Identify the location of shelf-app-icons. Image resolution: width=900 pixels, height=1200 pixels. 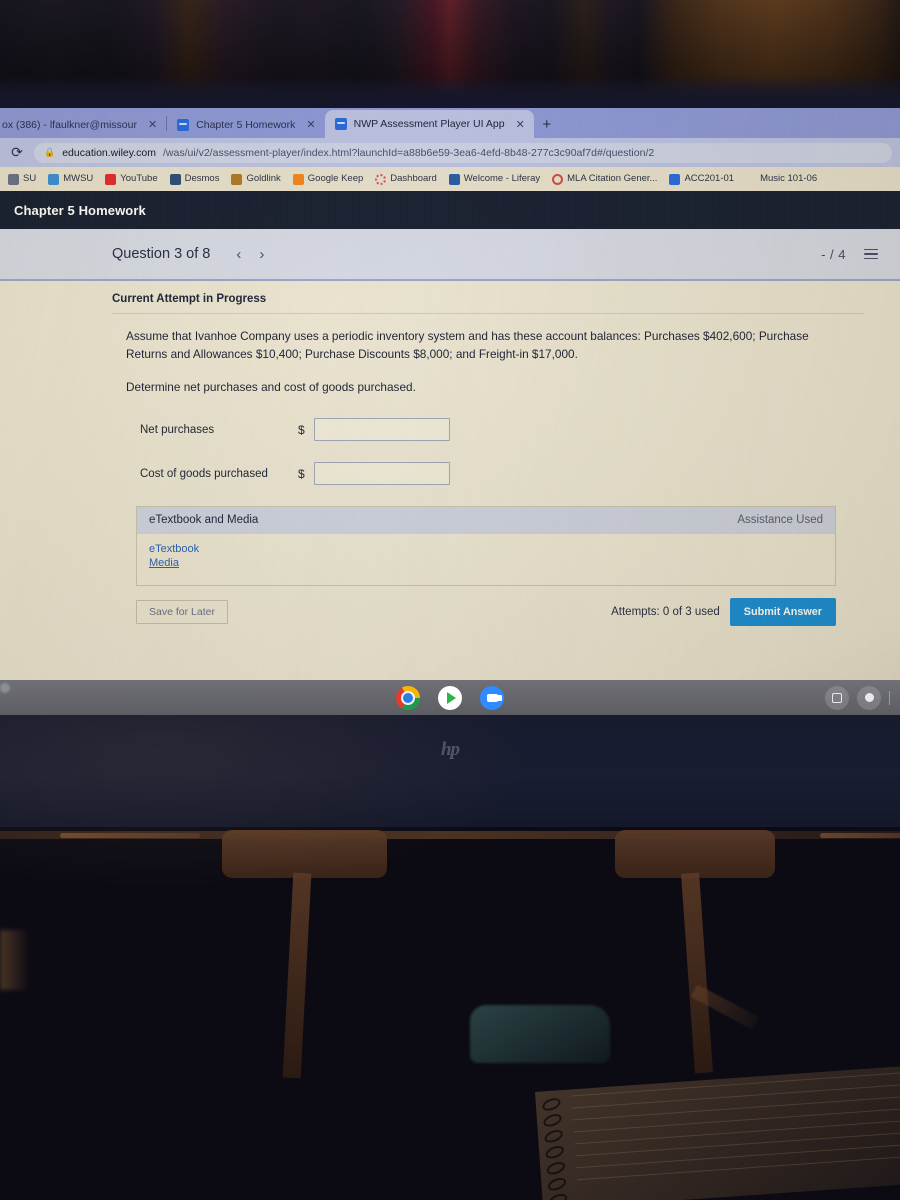
(450, 697).